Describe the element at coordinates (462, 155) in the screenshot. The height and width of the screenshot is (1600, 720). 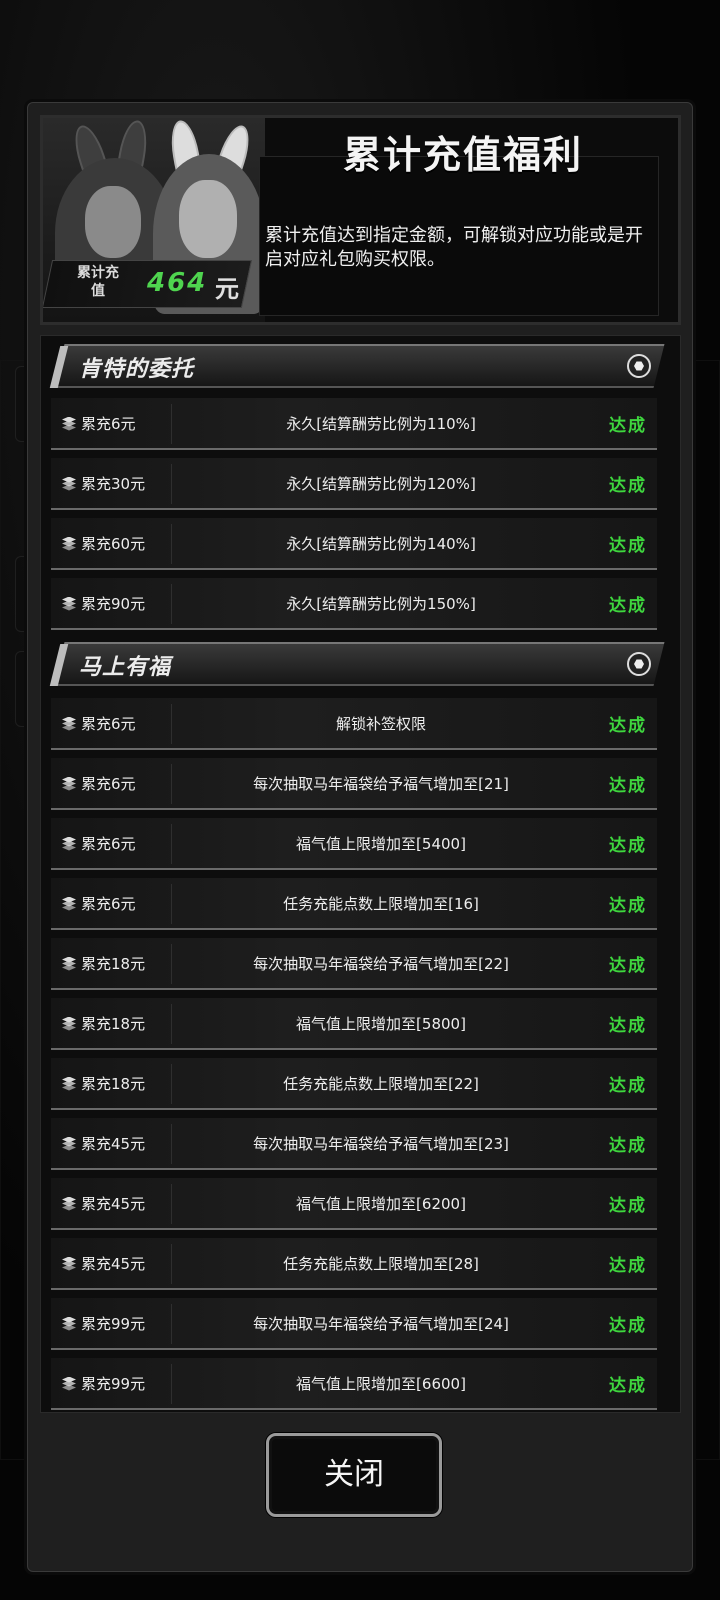
I see `dialog-title: 累计充值福利` at that location.